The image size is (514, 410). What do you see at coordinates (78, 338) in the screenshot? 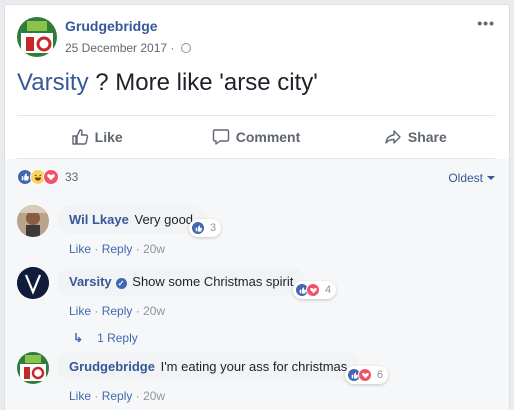
I see `reply-arrow-icon: ↳` at bounding box center [78, 338].